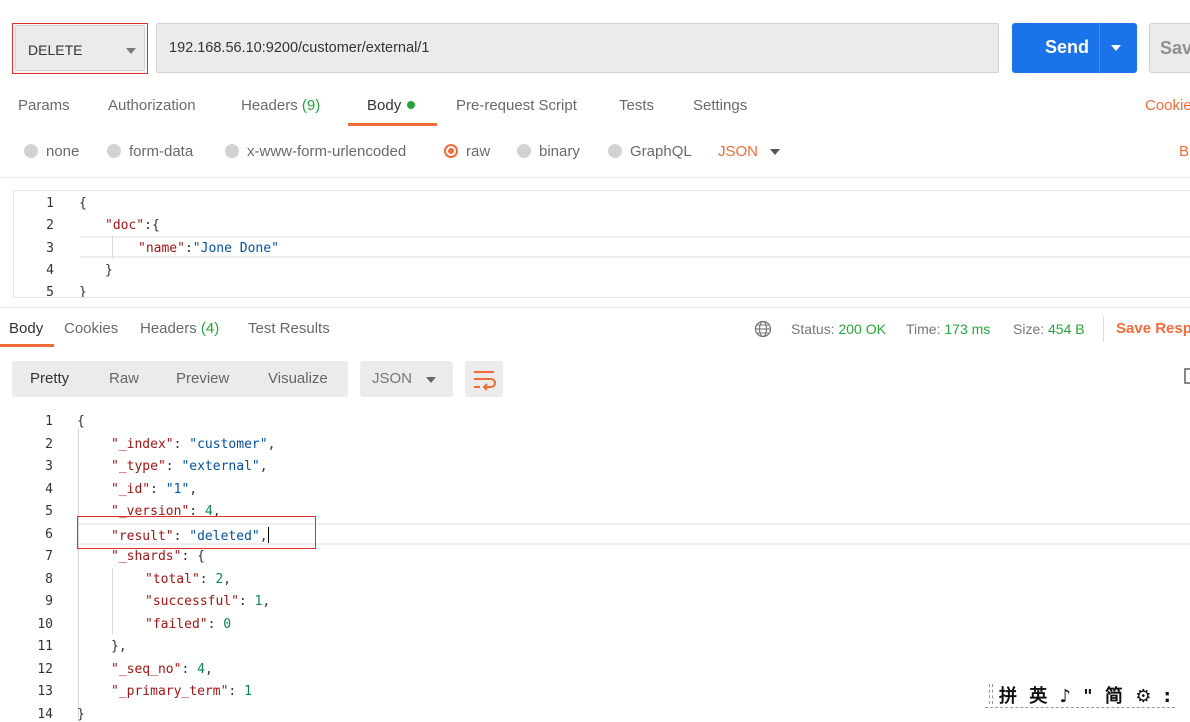  I want to click on radio-urlencoded-icon, so click(232, 151).